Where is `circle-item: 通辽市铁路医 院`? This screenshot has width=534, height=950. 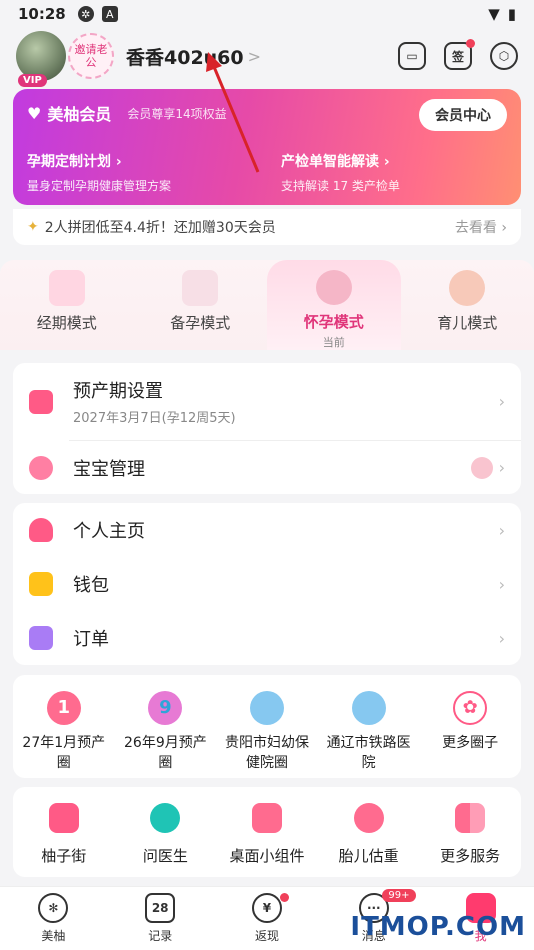 circle-item: 通辽市铁路医 院 is located at coordinates (369, 732).